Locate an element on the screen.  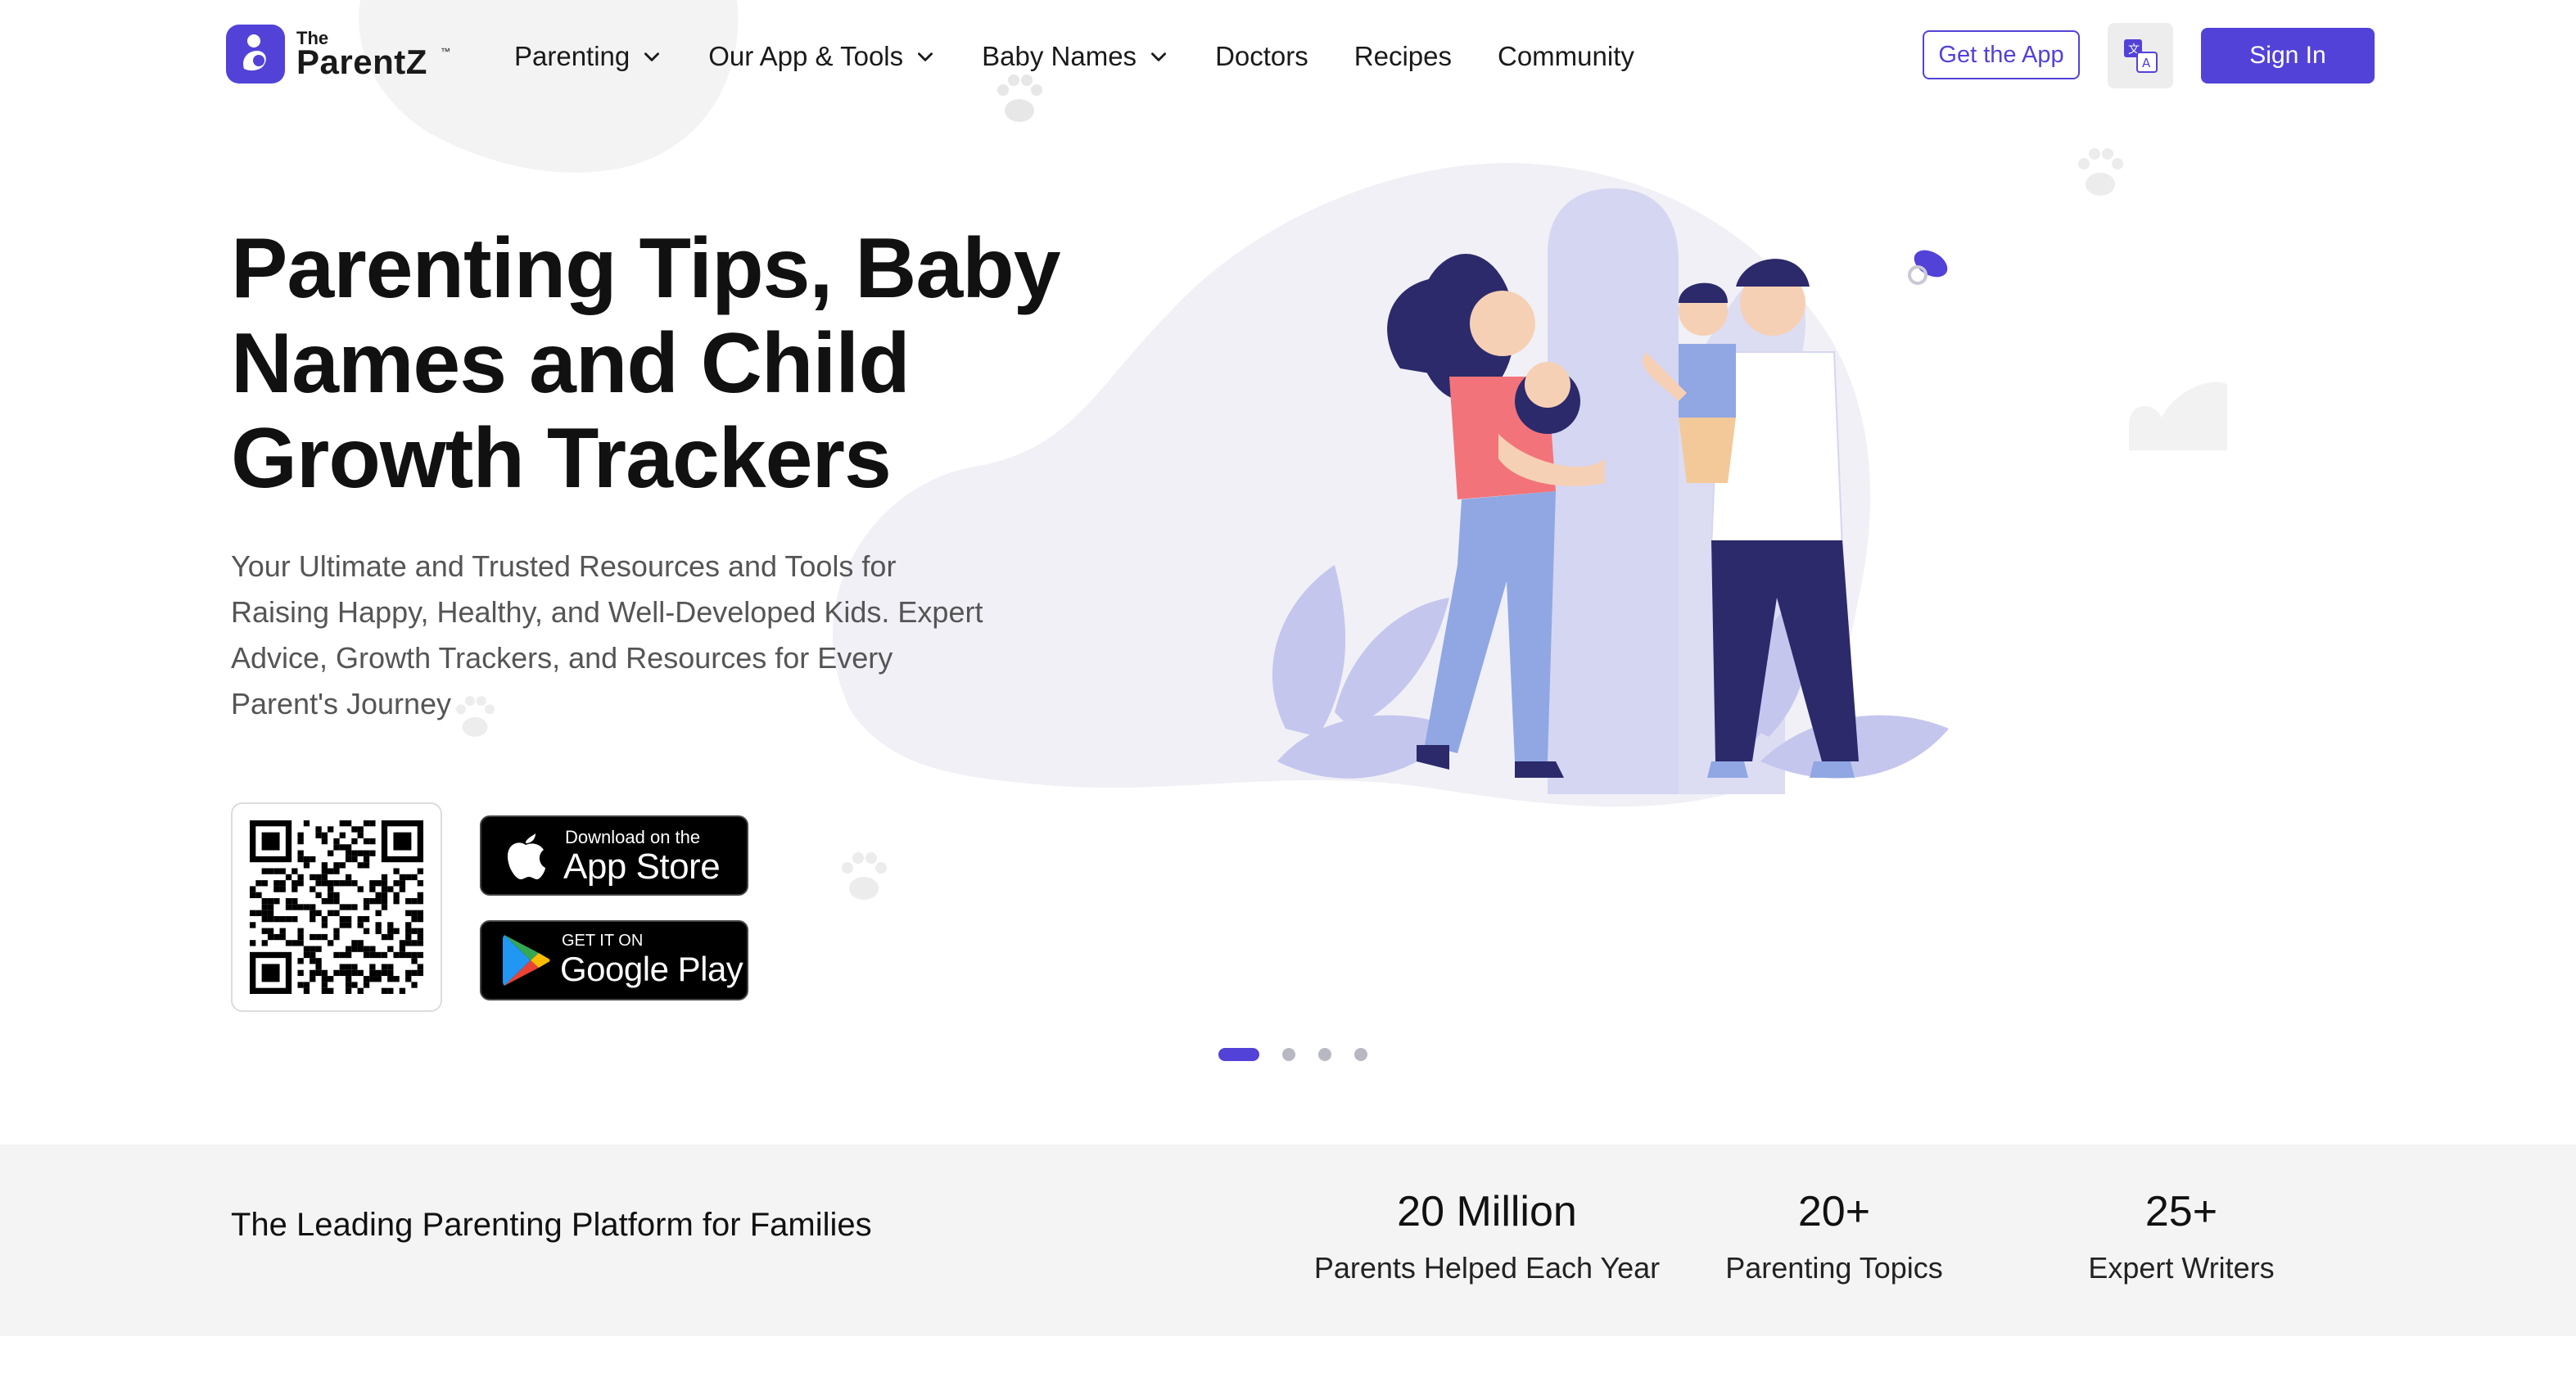
nav-item-label: Parenting is located at coordinates (572, 56).